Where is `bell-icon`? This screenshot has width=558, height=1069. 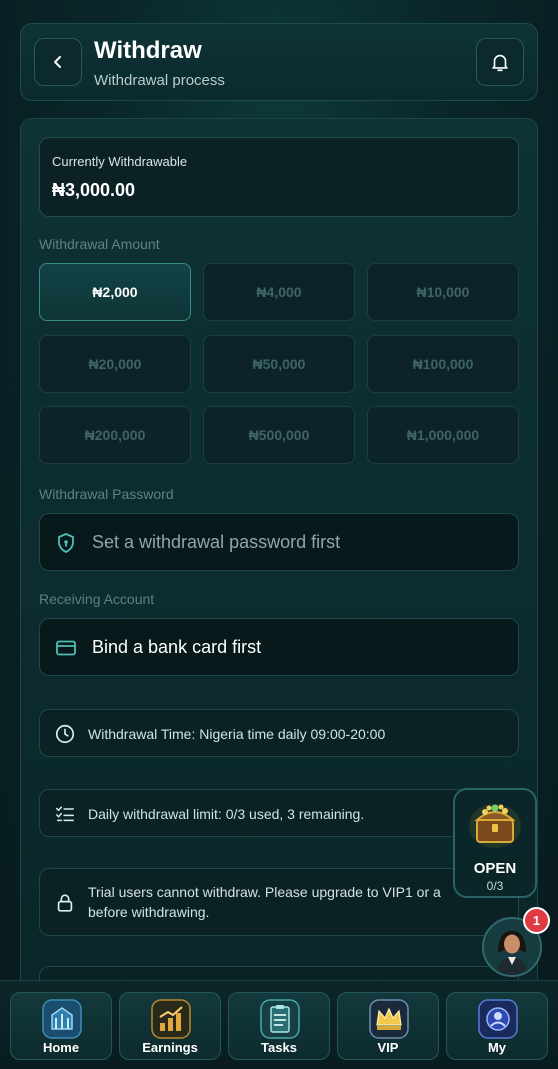 bell-icon is located at coordinates (500, 63).